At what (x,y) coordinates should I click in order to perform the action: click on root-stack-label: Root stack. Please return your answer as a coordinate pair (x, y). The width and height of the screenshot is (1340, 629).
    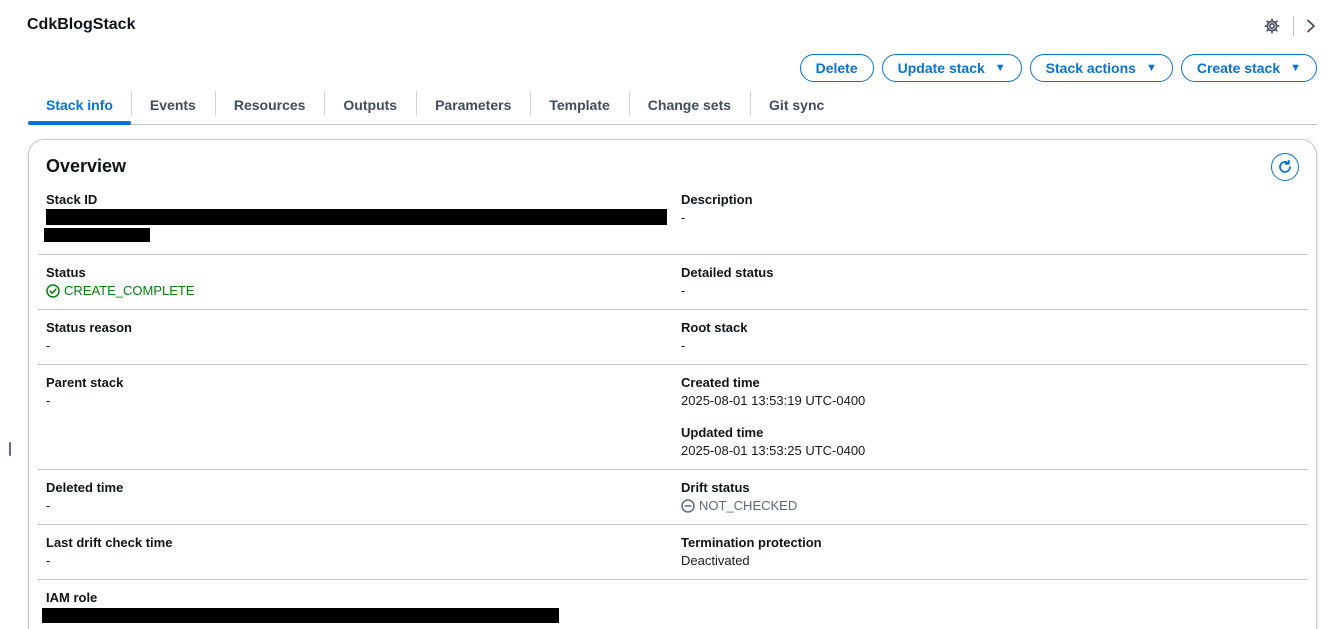
    Looking at the image, I should click on (714, 327).